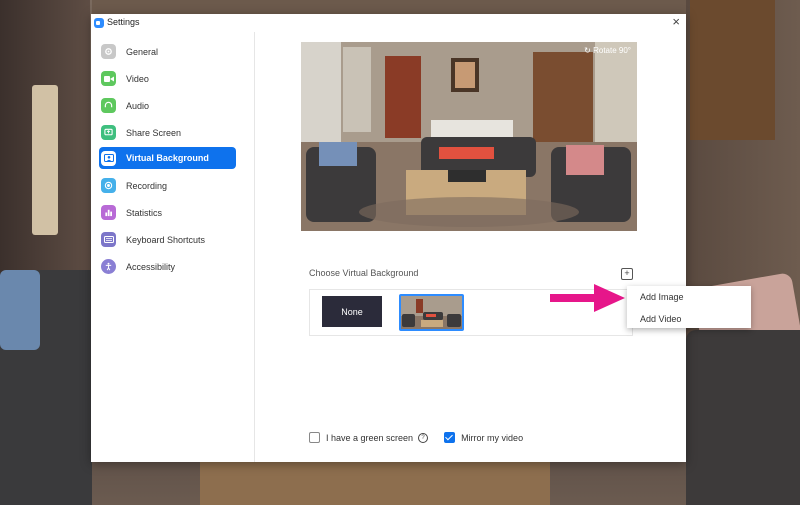 This screenshot has width=800, height=505. I want to click on background-armchair, so click(743, 417).